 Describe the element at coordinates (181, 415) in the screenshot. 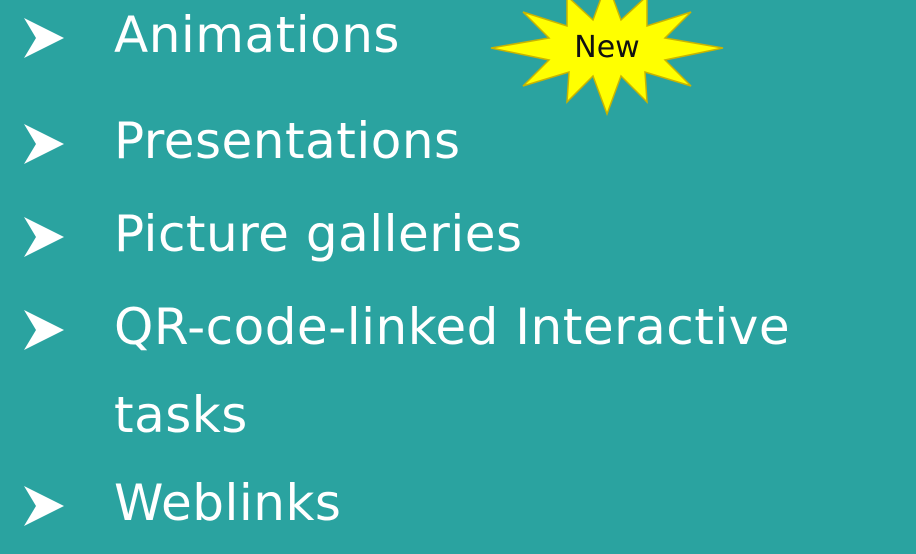

I see `list-item-label-line2: tasks` at that location.